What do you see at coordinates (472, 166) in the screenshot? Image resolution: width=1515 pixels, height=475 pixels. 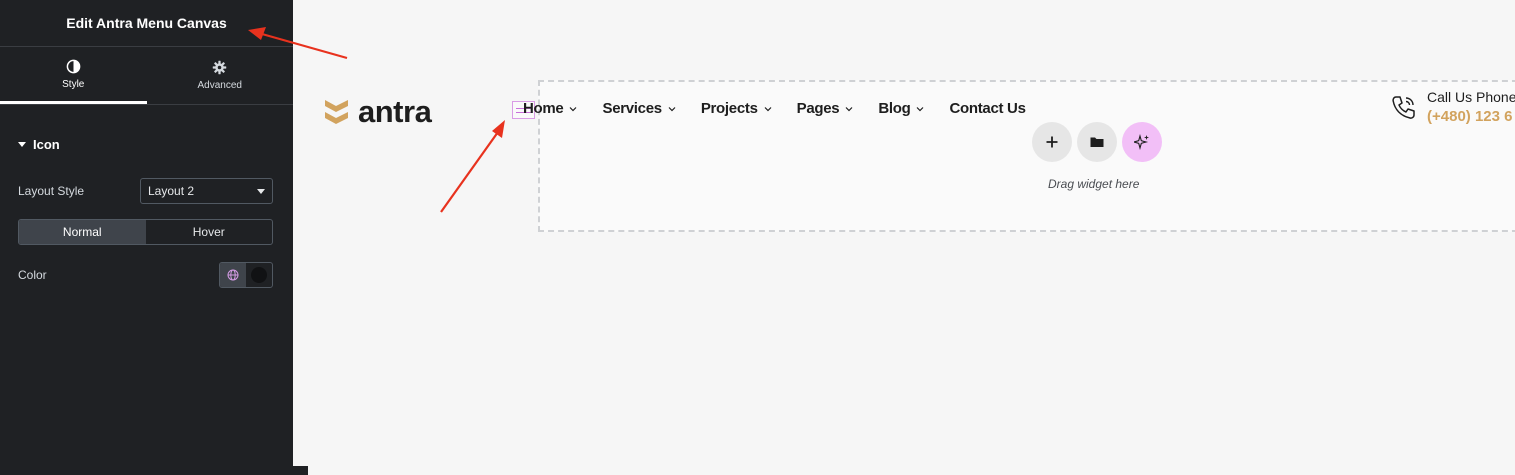 I see `arrow-to-menu-icon` at bounding box center [472, 166].